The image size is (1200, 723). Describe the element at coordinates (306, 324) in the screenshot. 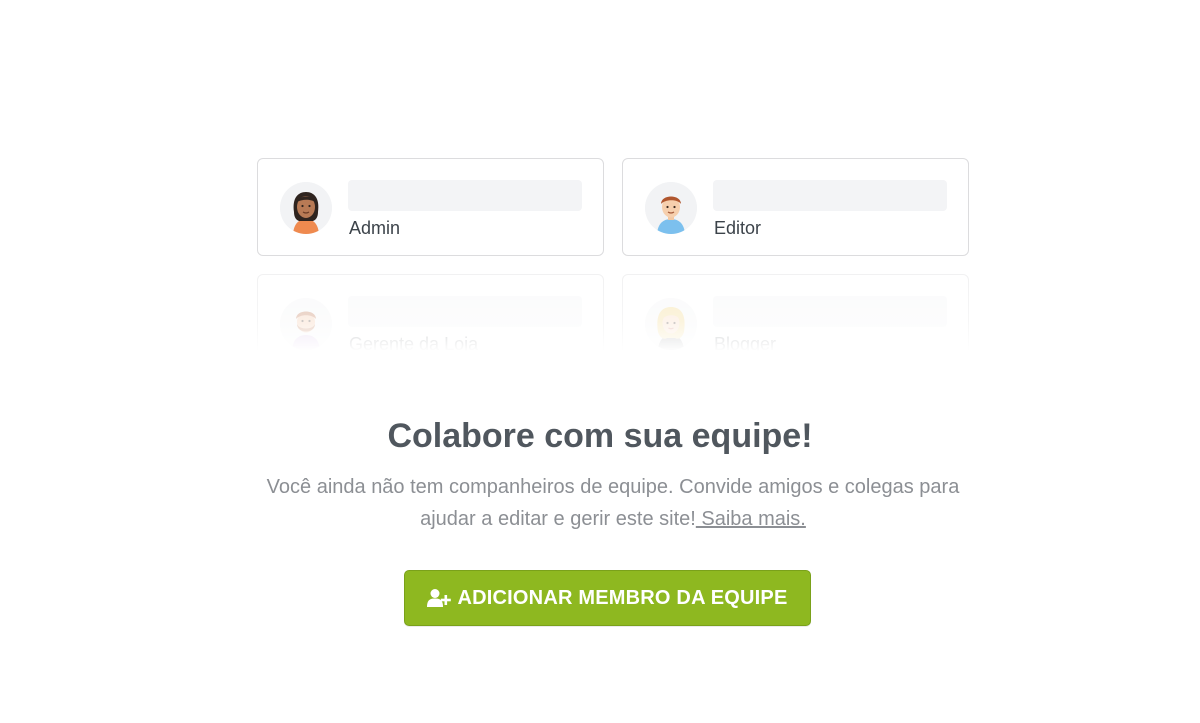

I see `bearded-man-avatar-icon` at that location.